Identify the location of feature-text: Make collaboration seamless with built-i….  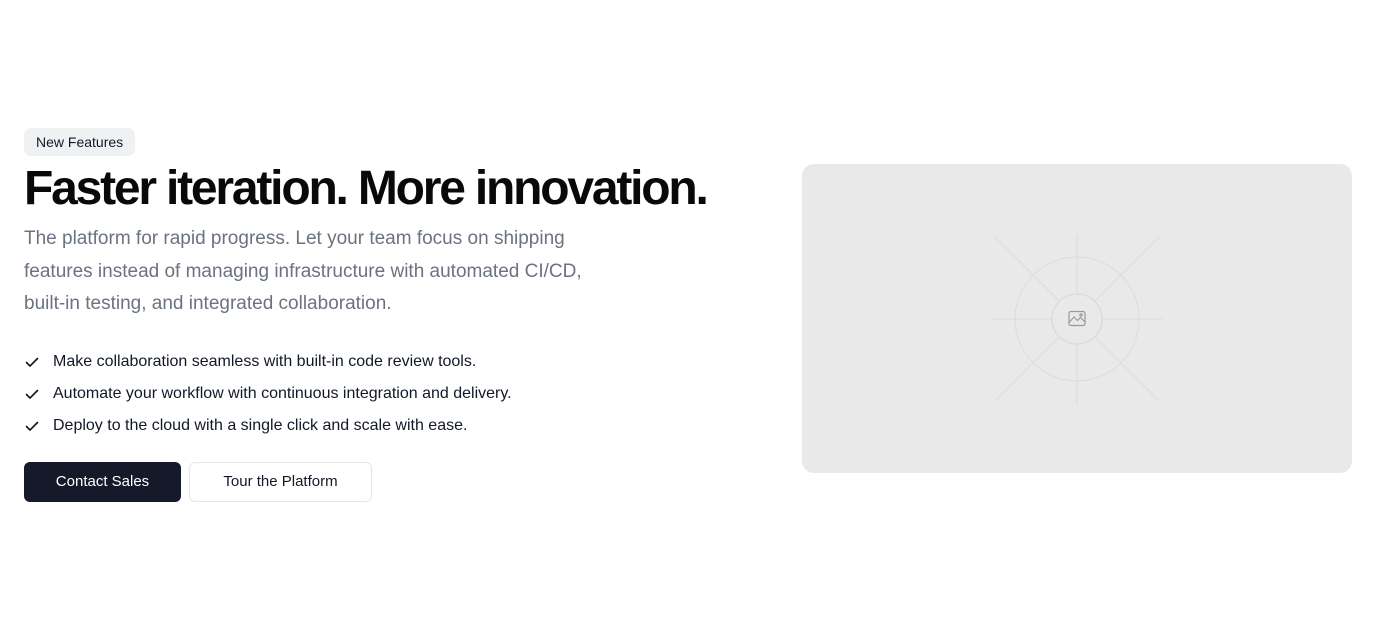
(265, 361).